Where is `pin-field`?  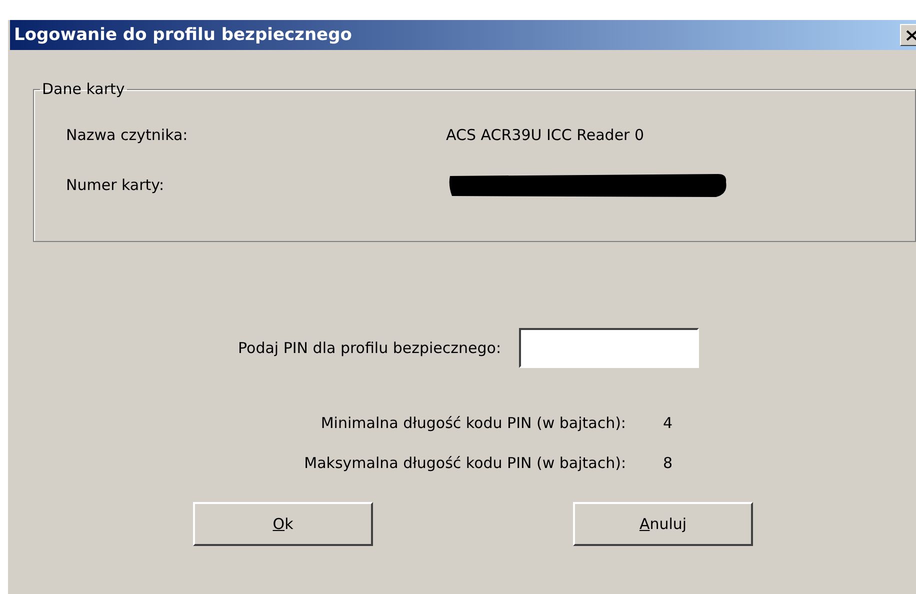 pin-field is located at coordinates (609, 348).